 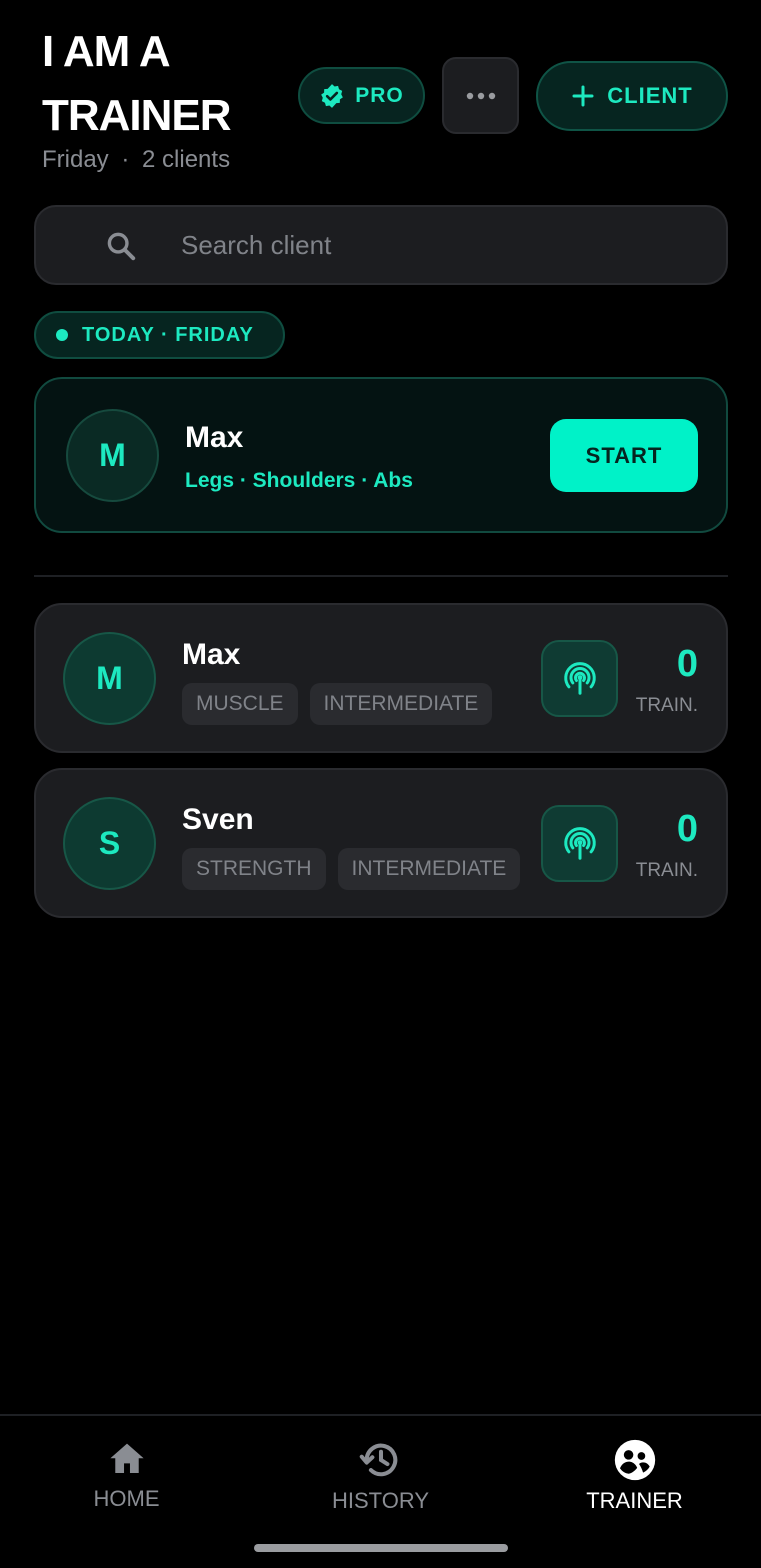 What do you see at coordinates (214, 437) in the screenshot?
I see `today-client-name: Max` at bounding box center [214, 437].